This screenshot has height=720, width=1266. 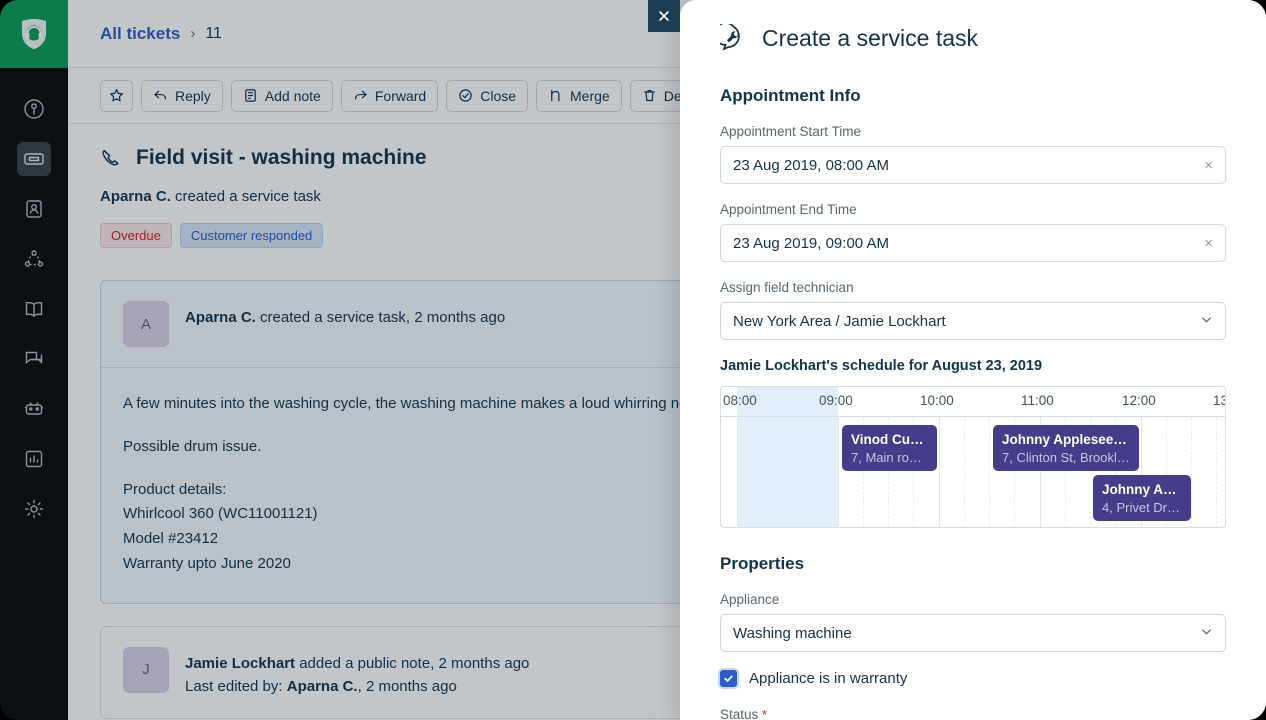 I want to click on tick-1100: 11:00, so click(x=1037, y=400).